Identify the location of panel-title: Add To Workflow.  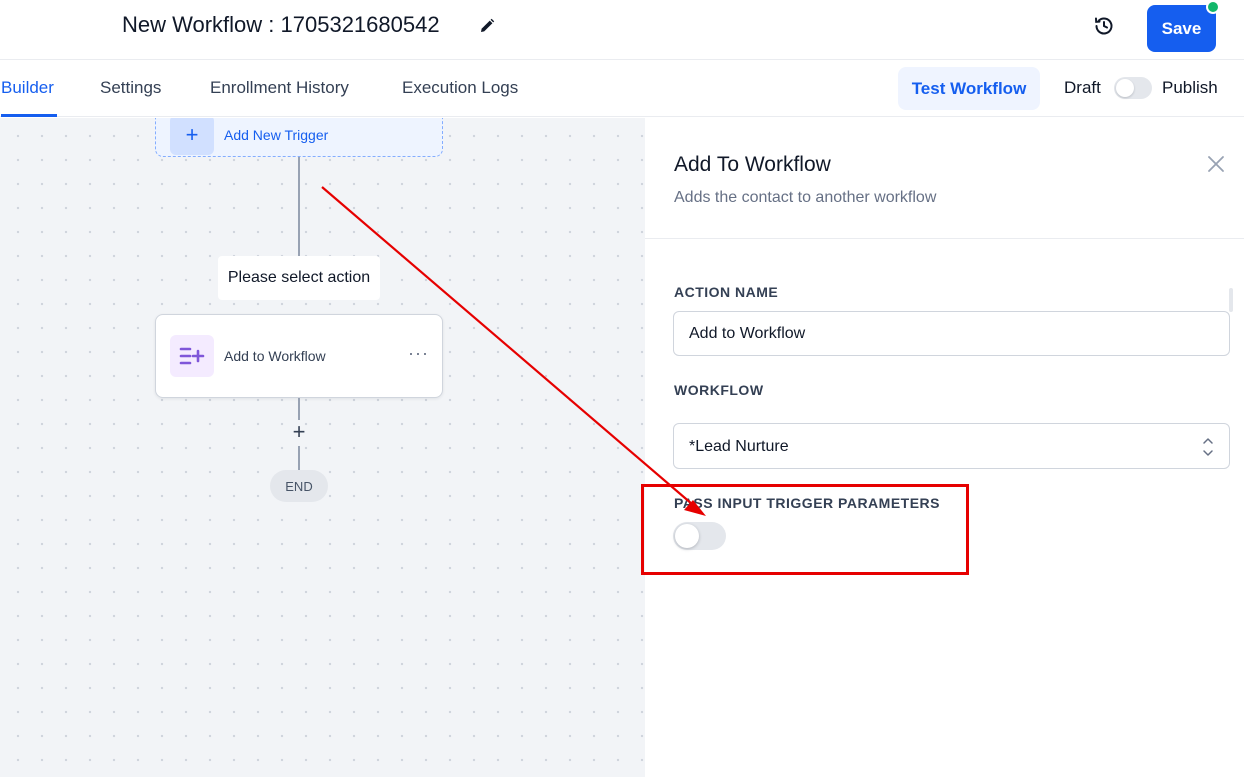
(752, 164).